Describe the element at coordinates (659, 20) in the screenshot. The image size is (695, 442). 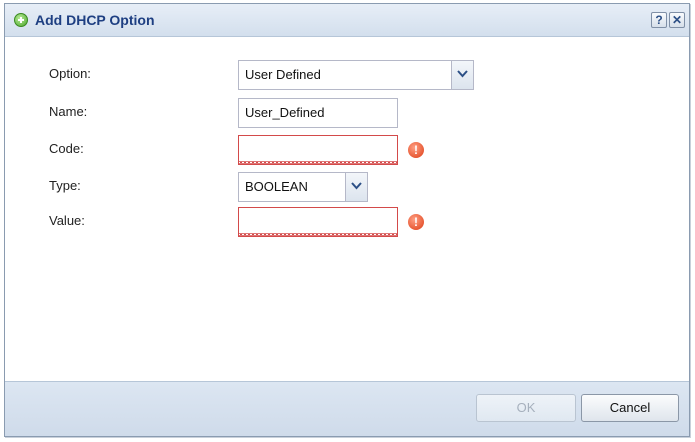
I see `help-button: ?` at that location.